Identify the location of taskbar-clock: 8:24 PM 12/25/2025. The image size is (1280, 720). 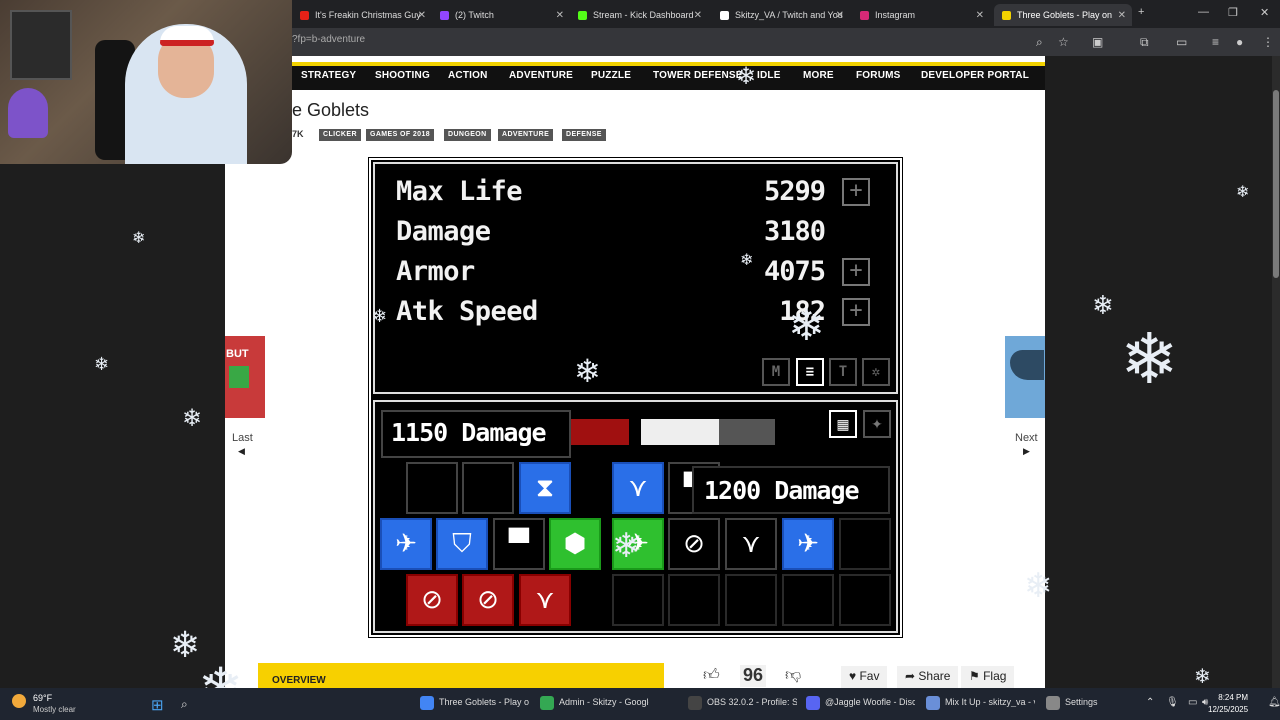
(1228, 704).